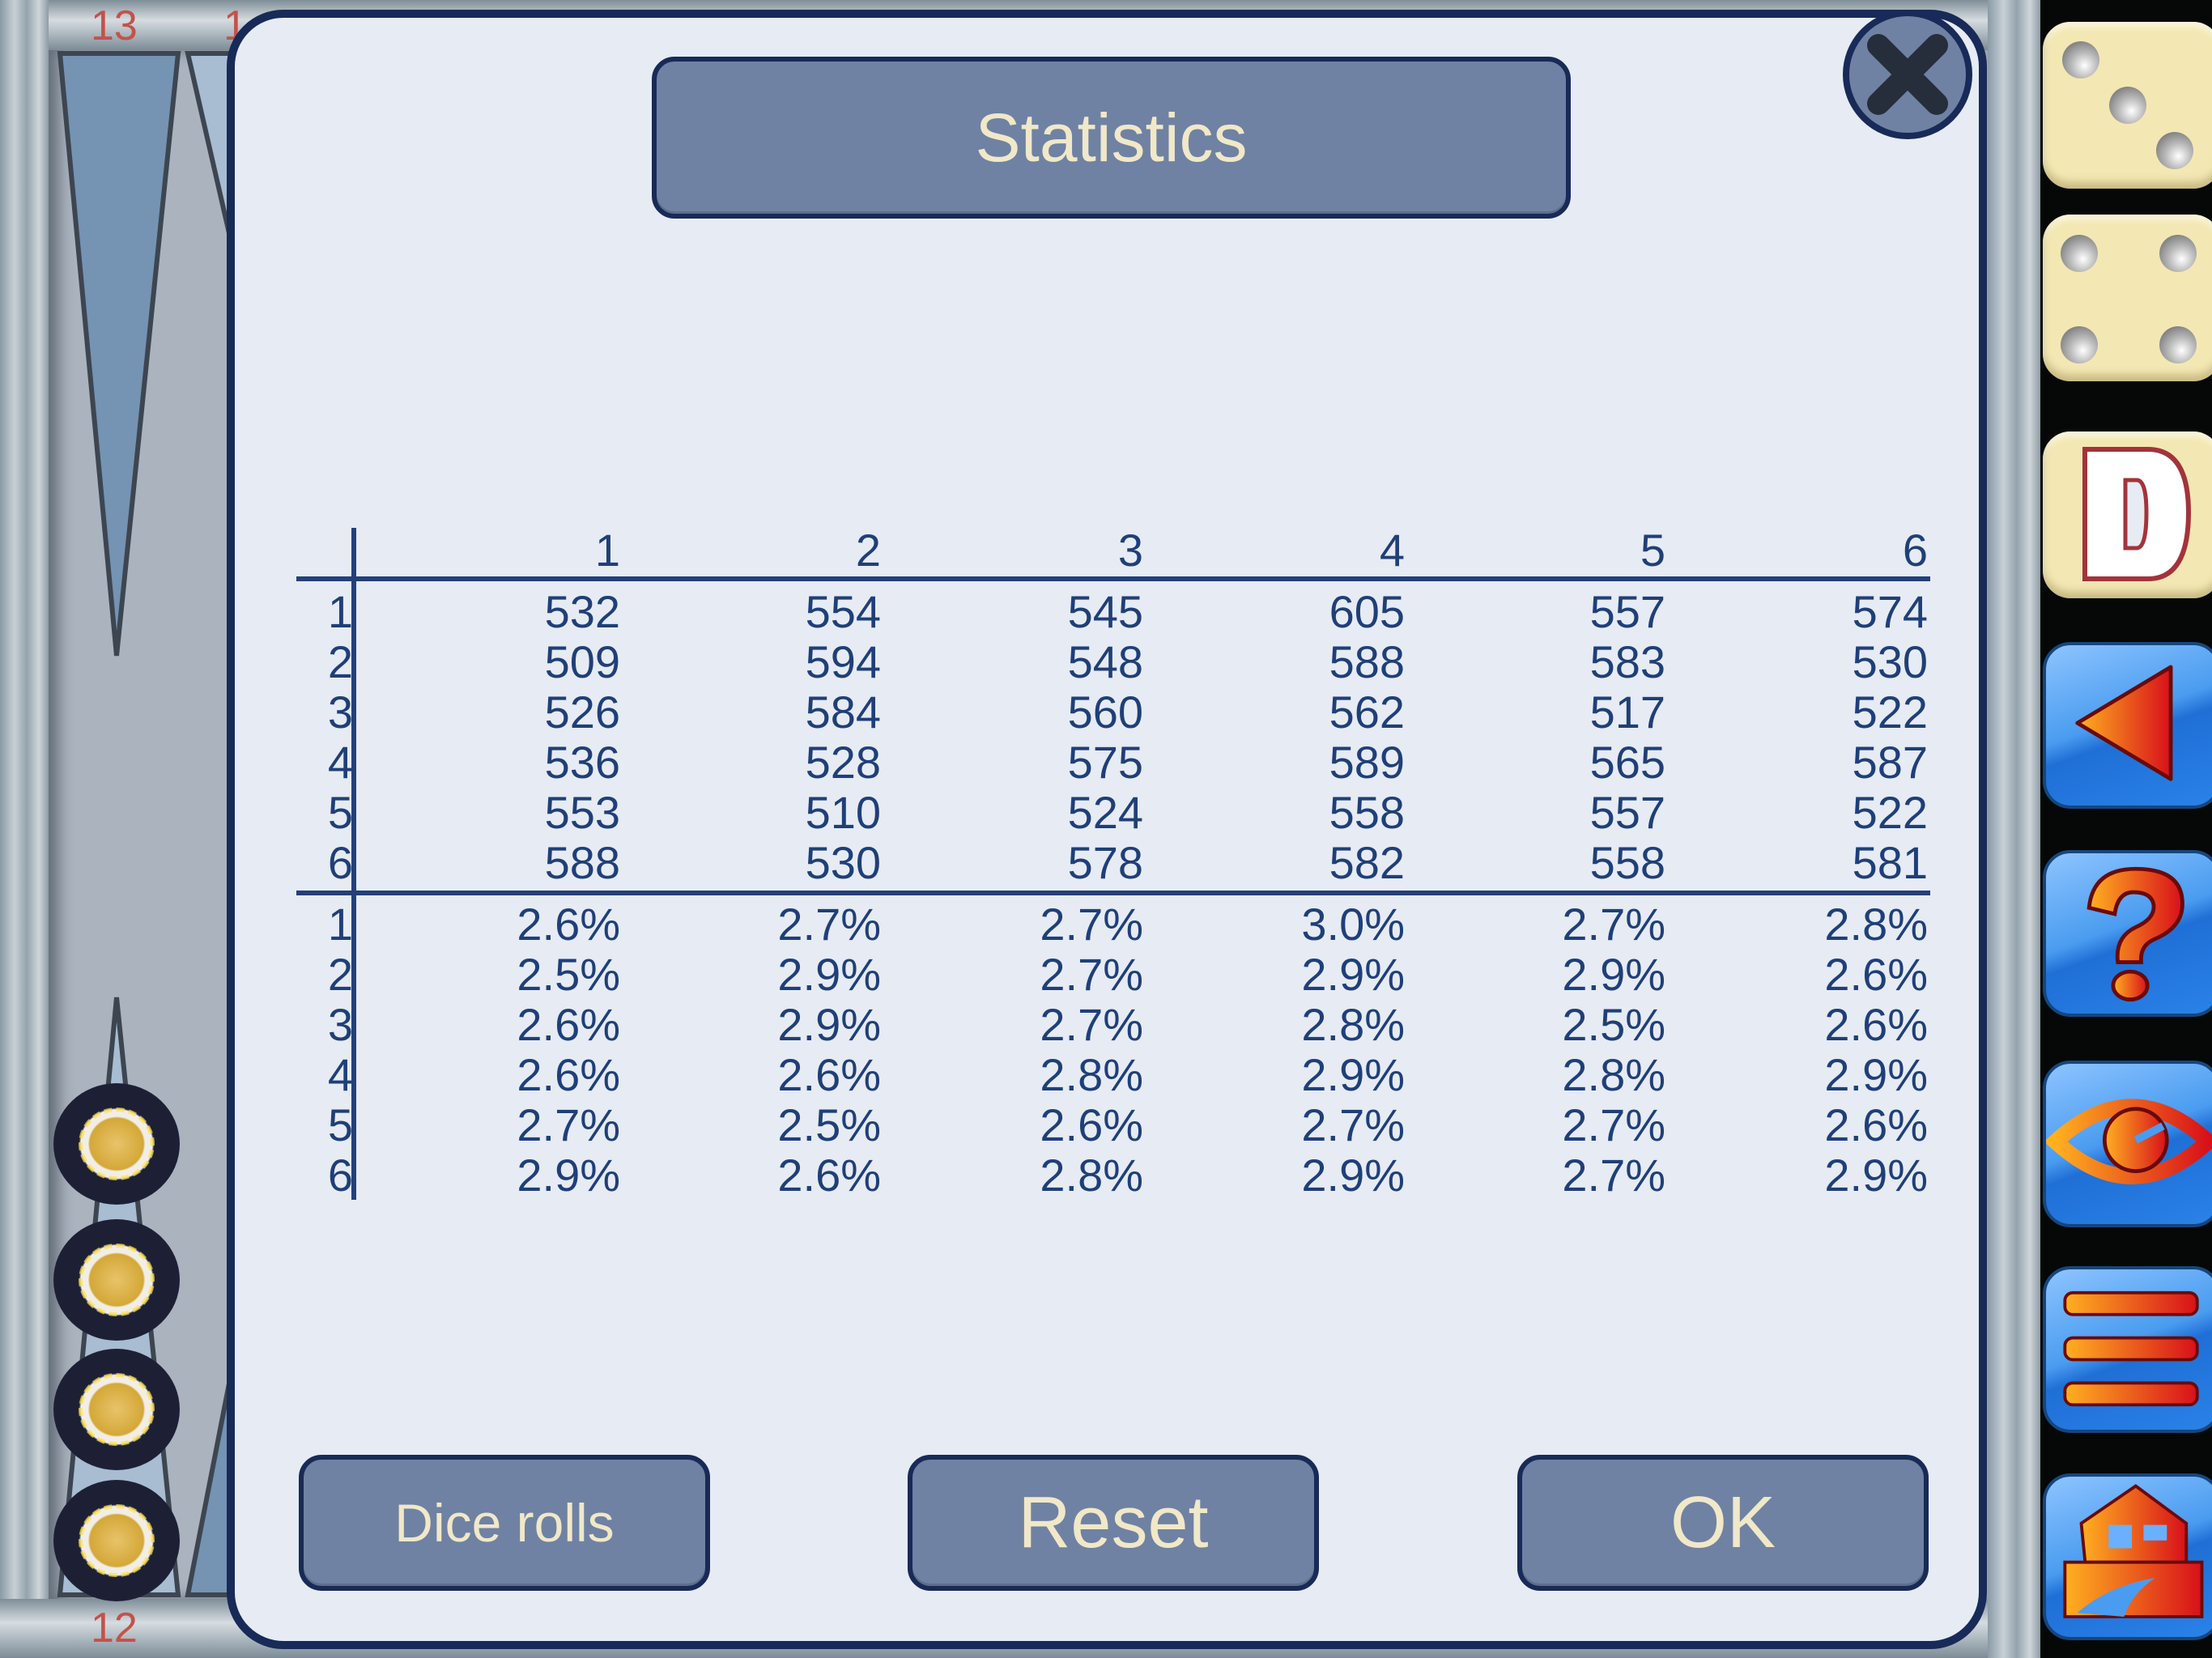  I want to click on count-cell: 587, so click(1890, 762).